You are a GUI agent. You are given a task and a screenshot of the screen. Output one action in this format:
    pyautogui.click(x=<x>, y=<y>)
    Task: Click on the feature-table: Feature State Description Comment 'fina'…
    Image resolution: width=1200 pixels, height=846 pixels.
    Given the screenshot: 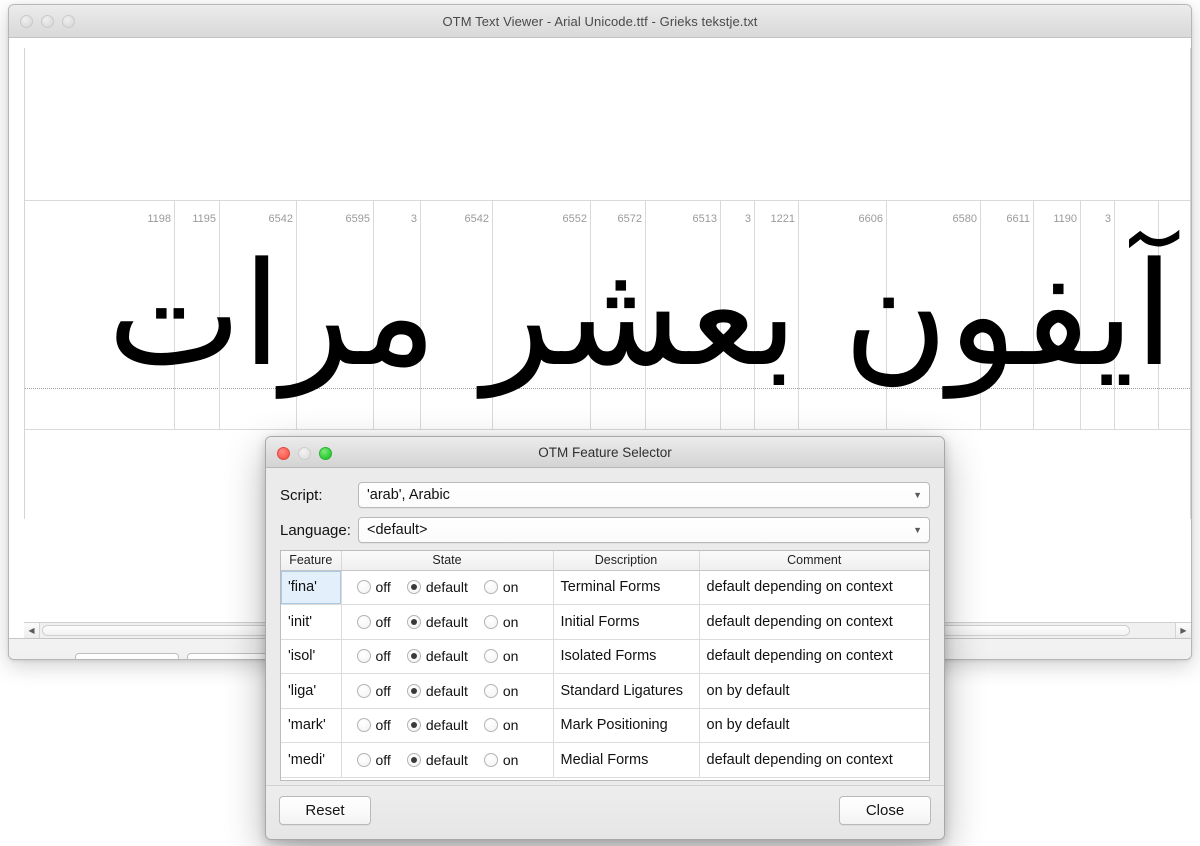 What is the action you would take?
    pyautogui.click(x=605, y=664)
    